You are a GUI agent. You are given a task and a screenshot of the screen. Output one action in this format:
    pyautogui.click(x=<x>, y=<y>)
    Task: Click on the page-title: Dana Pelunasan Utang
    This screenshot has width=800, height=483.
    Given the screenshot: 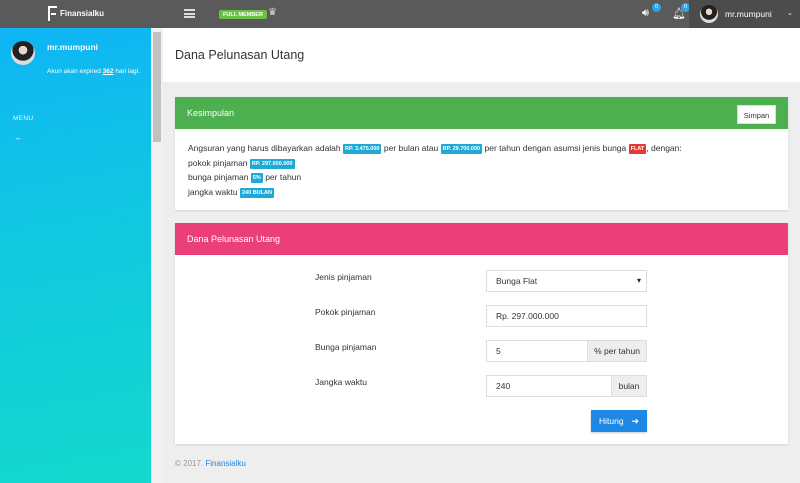 What is the action you would take?
    pyautogui.click(x=240, y=55)
    